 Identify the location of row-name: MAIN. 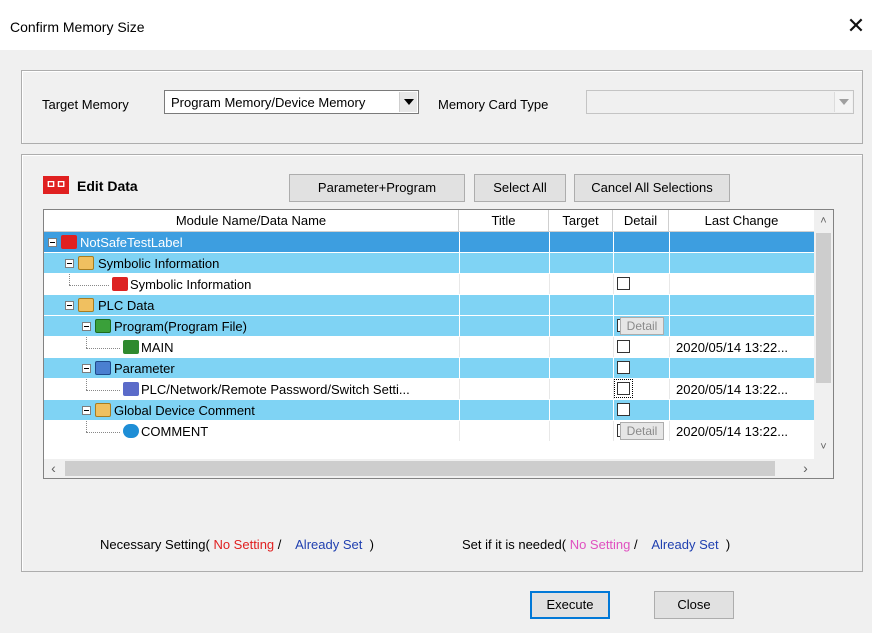
(157, 347).